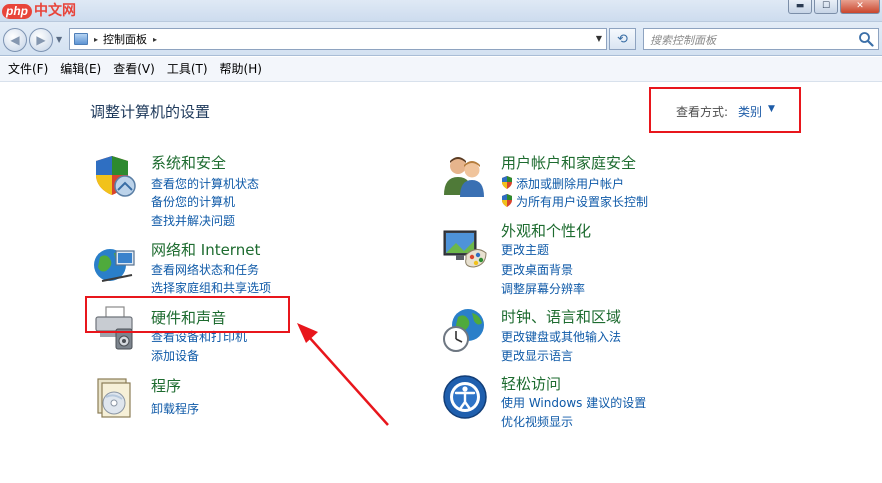  What do you see at coordinates (205, 269) in the screenshot?
I see `link-view-network-status: 查看网络状态和任务` at bounding box center [205, 269].